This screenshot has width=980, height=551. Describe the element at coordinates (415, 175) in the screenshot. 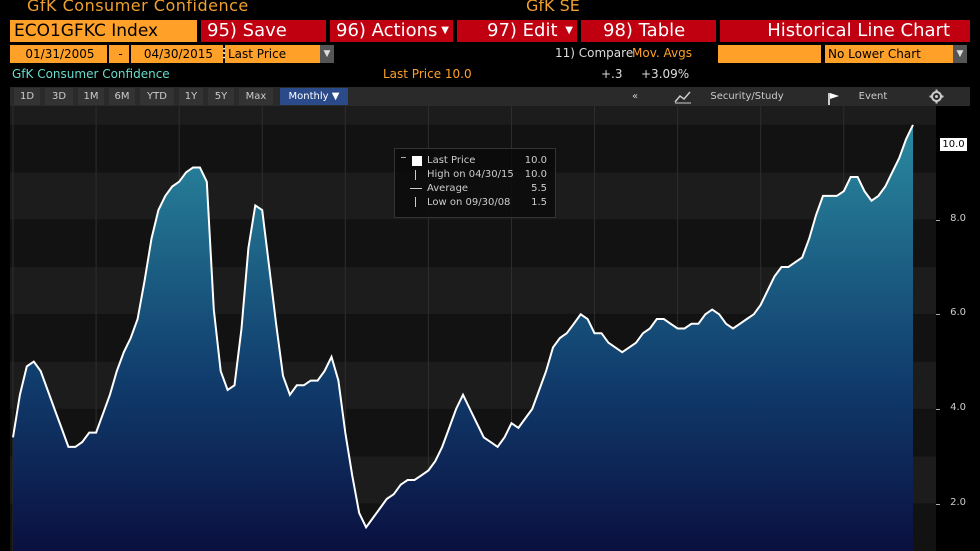

I see `high-marker-icon` at that location.